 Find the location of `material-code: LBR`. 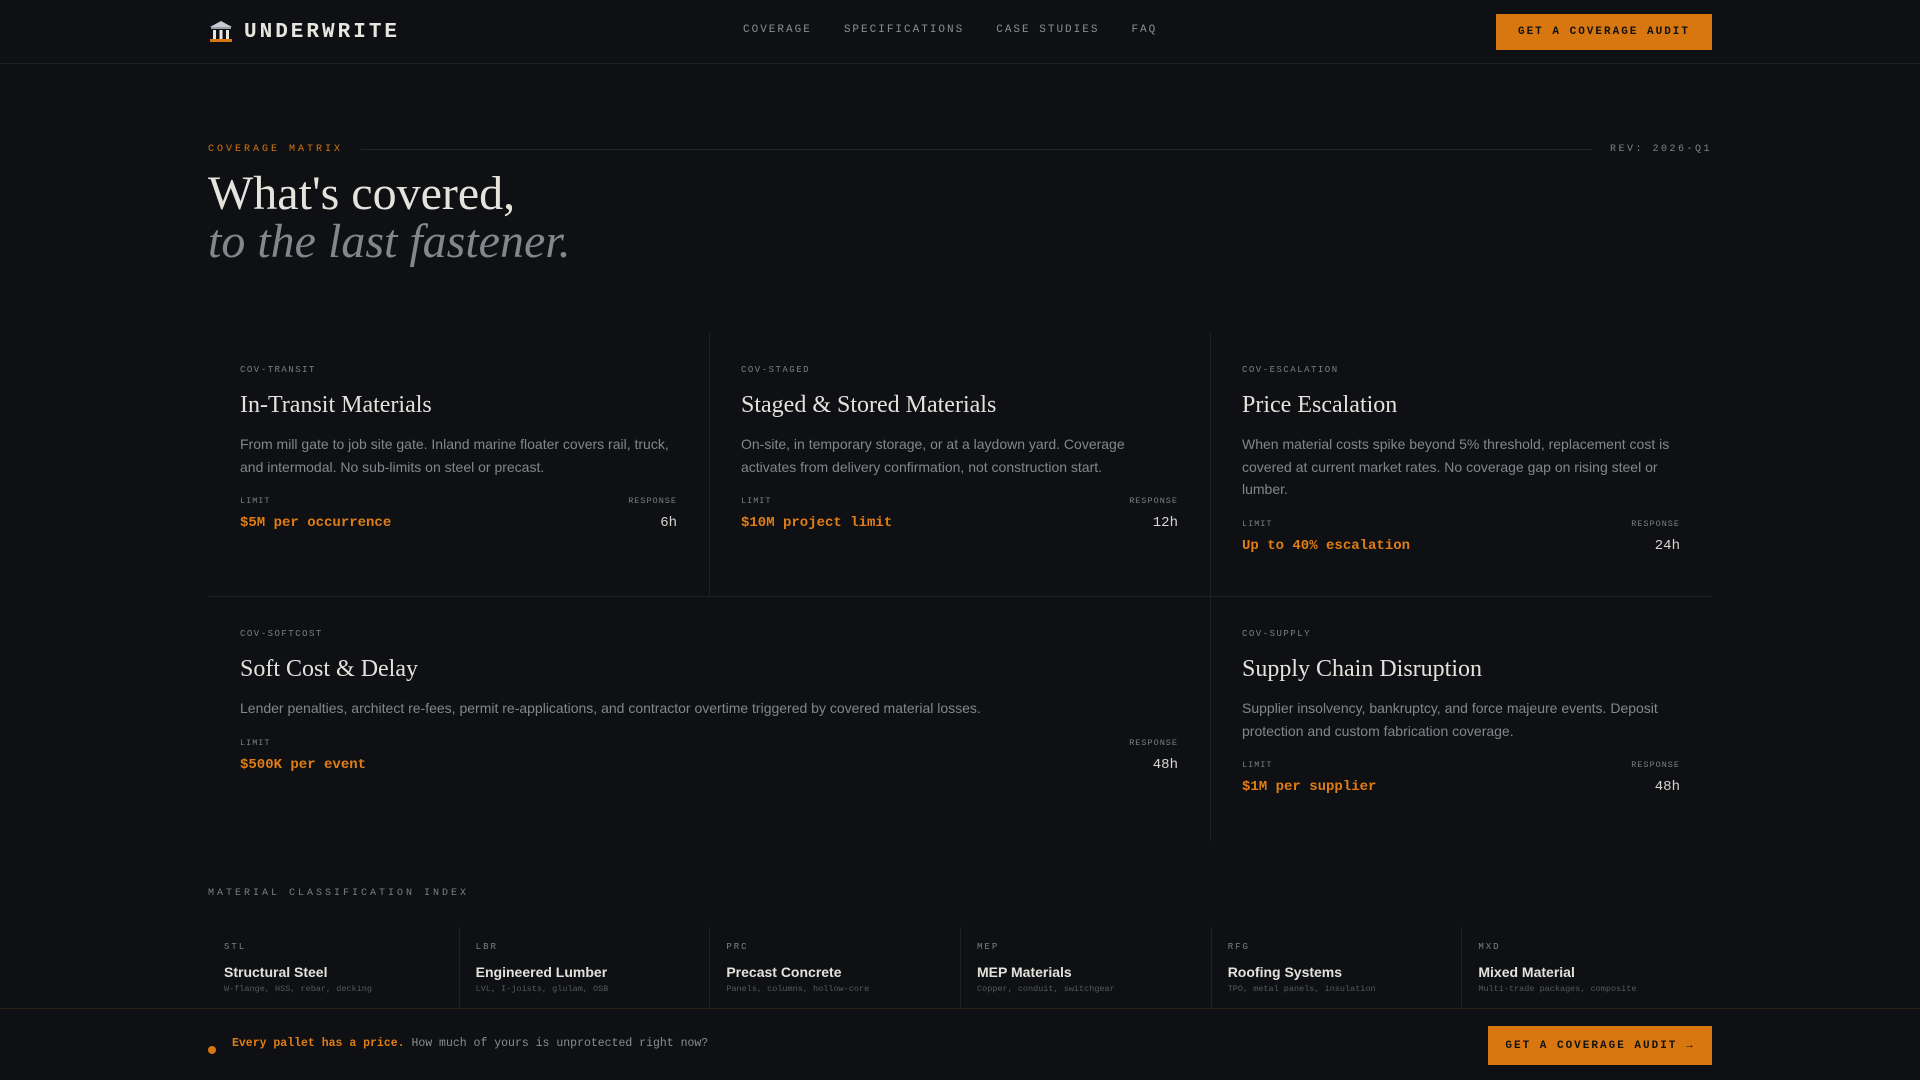

material-code: LBR is located at coordinates (486, 947).